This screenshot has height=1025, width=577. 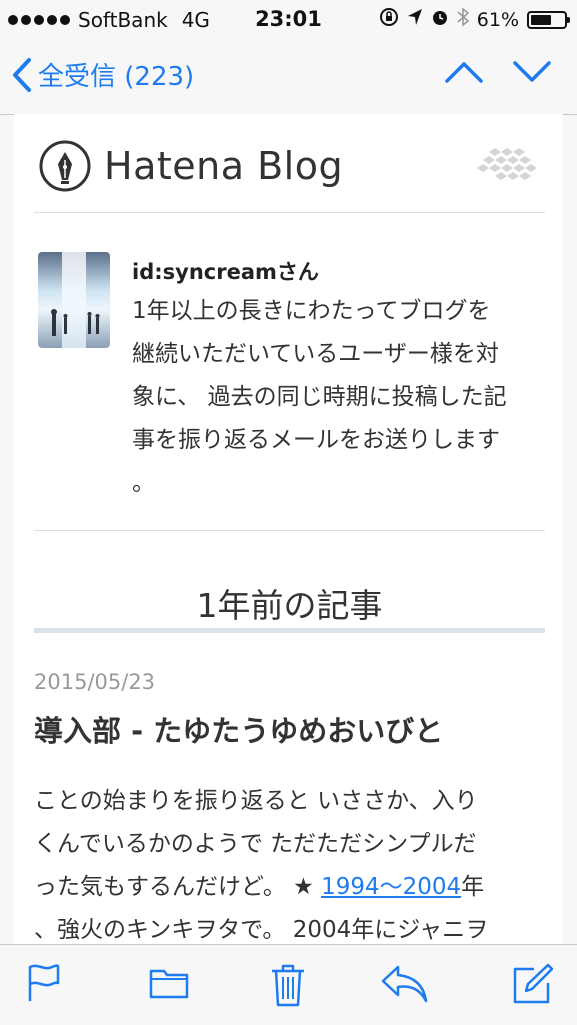 What do you see at coordinates (311, 311) in the screenshot?
I see `intro-line: 1年以上の長きにわたってブログを` at bounding box center [311, 311].